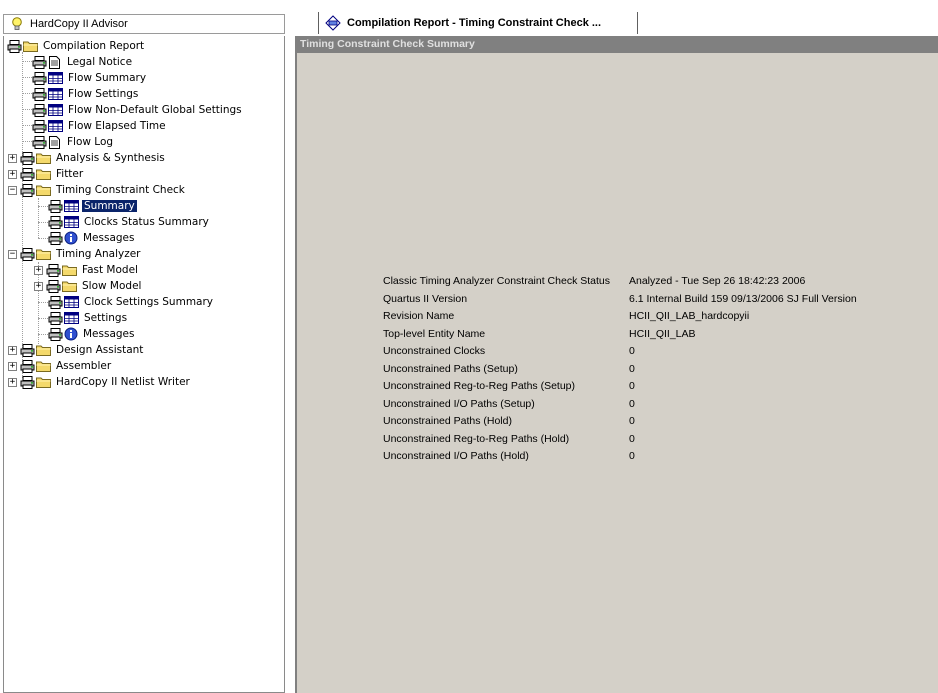 This screenshot has width=938, height=693. What do you see at coordinates (620, 424) in the screenshot?
I see `summary-row: Unconstrained Paths (Hold) 0` at bounding box center [620, 424].